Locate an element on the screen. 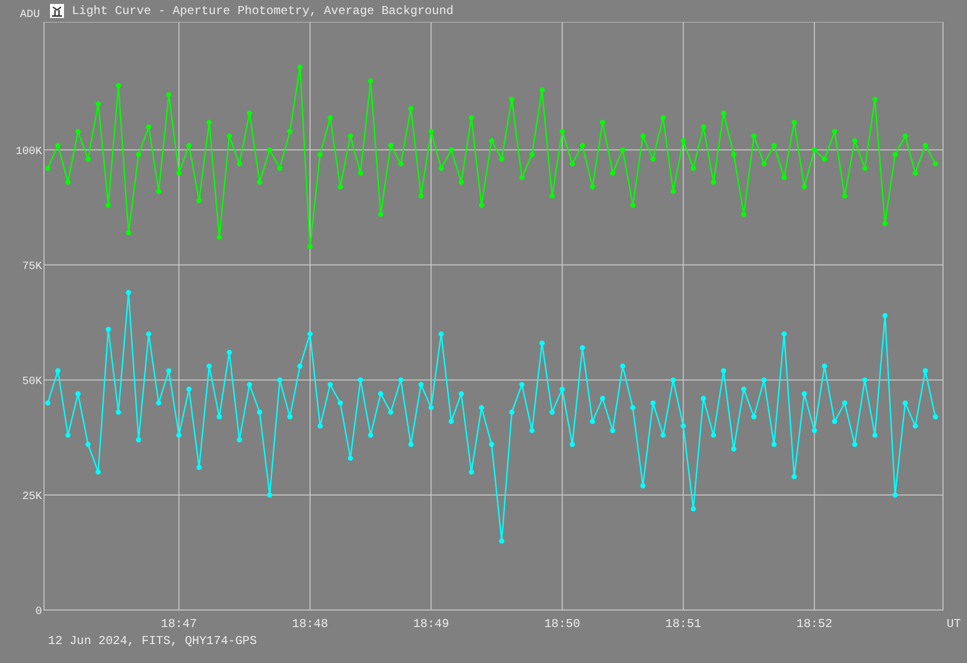 Image resolution: width=967 pixels, height=663 pixels. window-icon is located at coordinates (57, 11).